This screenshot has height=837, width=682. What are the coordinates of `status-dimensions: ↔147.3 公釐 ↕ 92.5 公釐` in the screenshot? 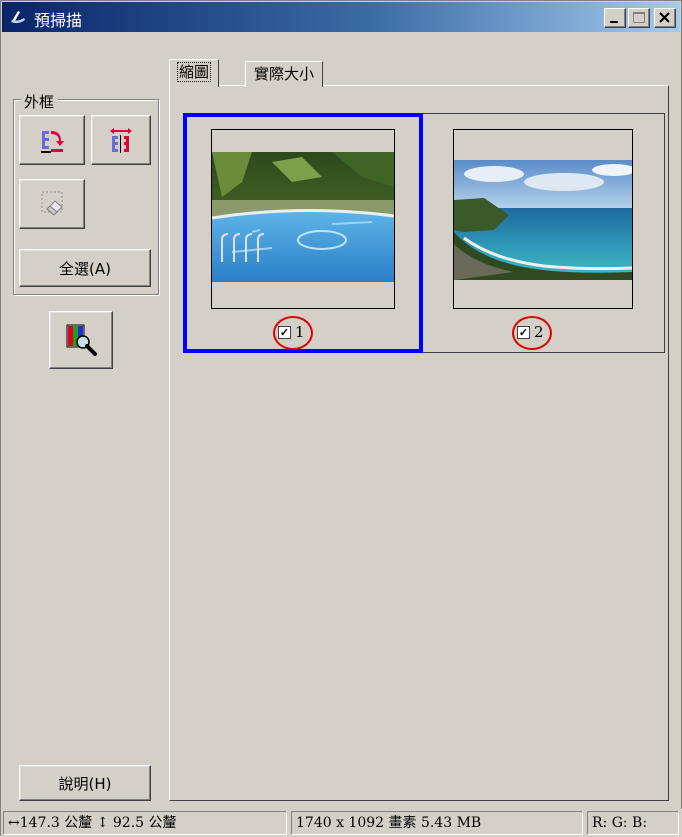 It's located at (145, 823).